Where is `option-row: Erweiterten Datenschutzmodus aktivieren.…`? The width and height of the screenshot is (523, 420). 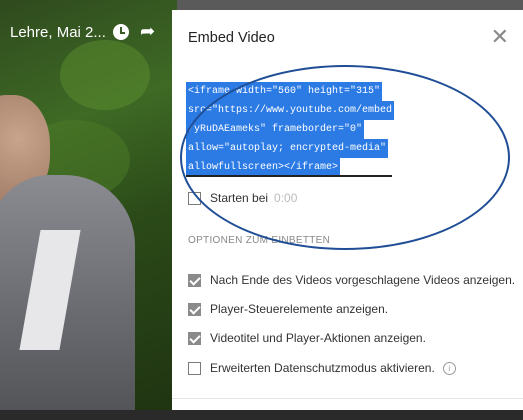
option-row: Erweiterten Datenschutzmodus aktivieren.… is located at coordinates (322, 368).